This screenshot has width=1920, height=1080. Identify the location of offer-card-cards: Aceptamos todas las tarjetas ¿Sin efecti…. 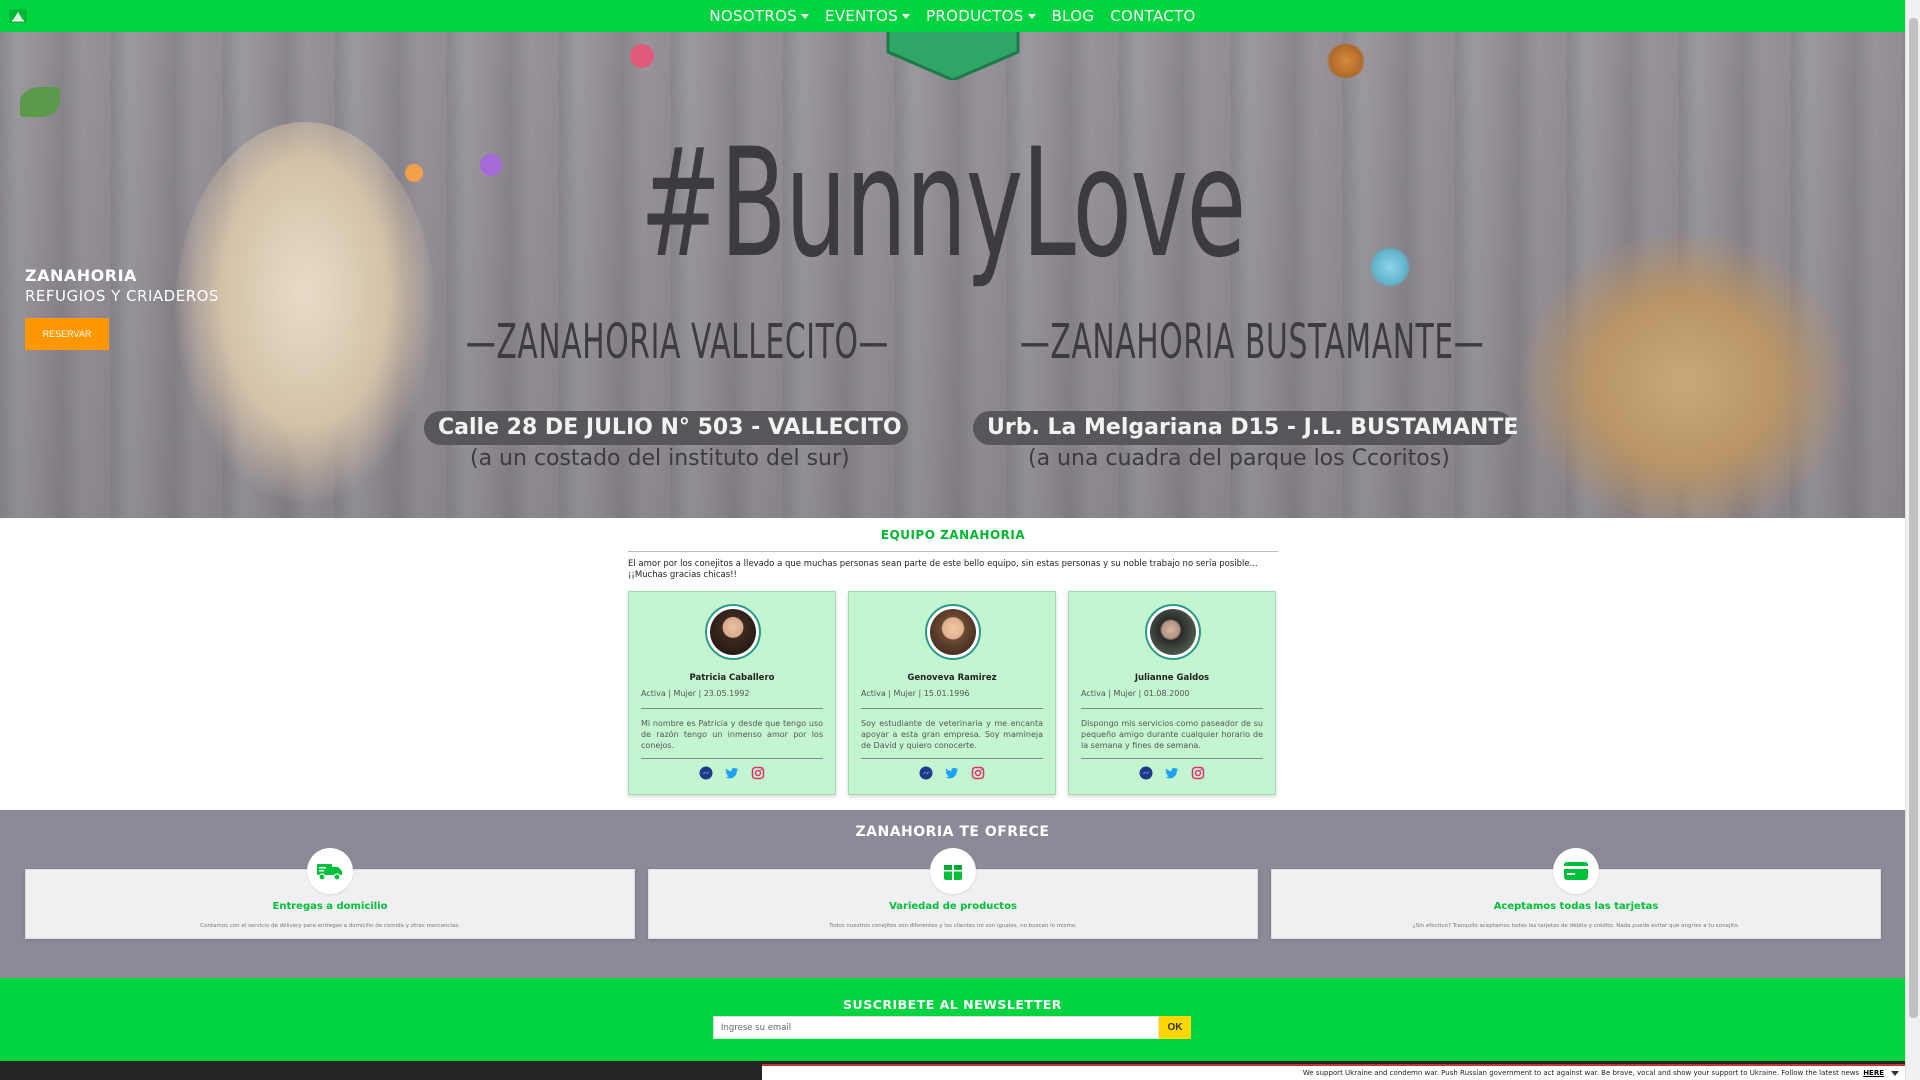
(1576, 893).